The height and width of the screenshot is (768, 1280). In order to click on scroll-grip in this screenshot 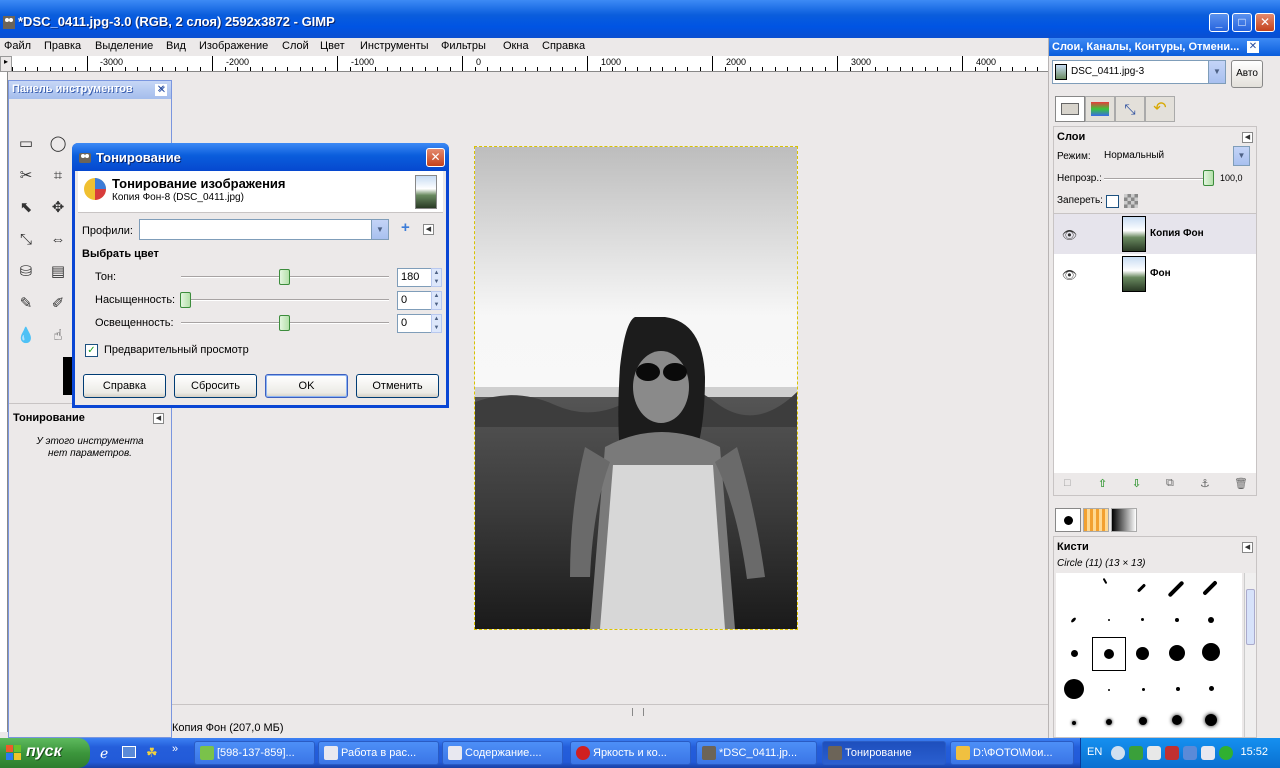, I will do `click(638, 712)`.